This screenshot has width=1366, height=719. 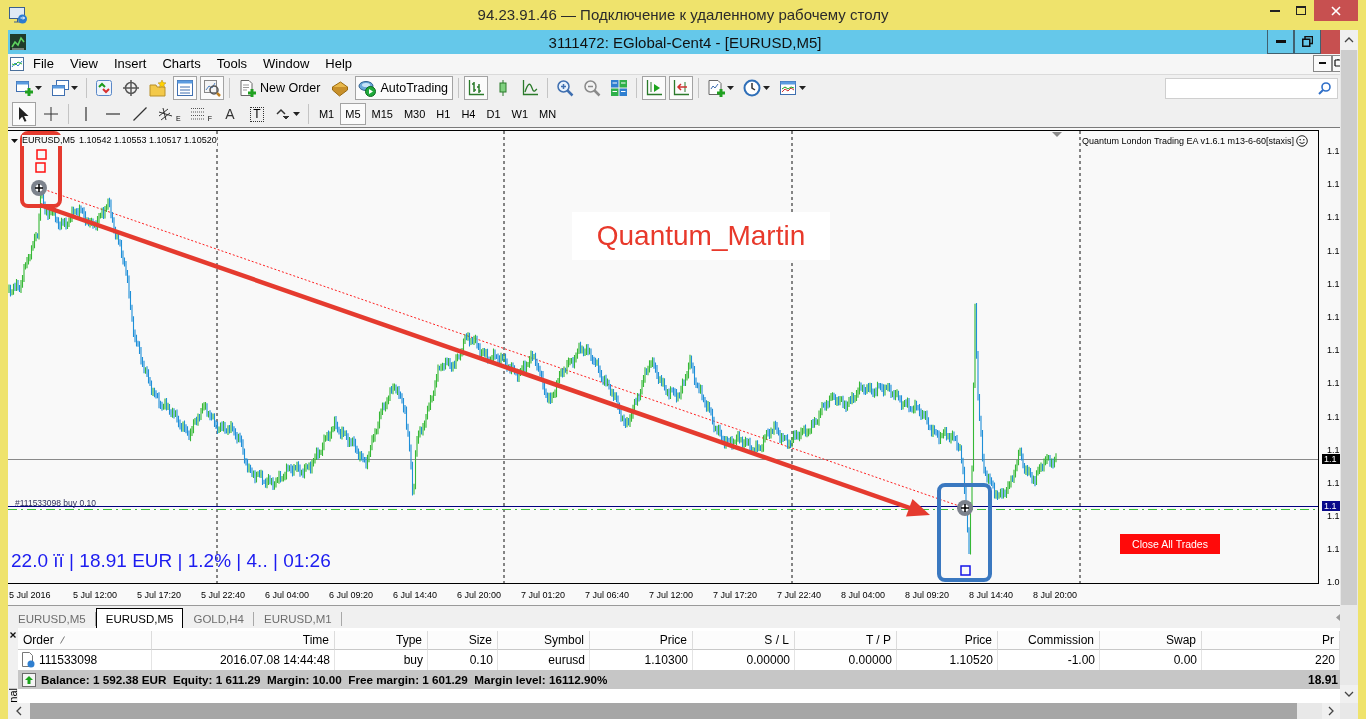 I want to click on smiley-icon, so click(x=1302, y=141).